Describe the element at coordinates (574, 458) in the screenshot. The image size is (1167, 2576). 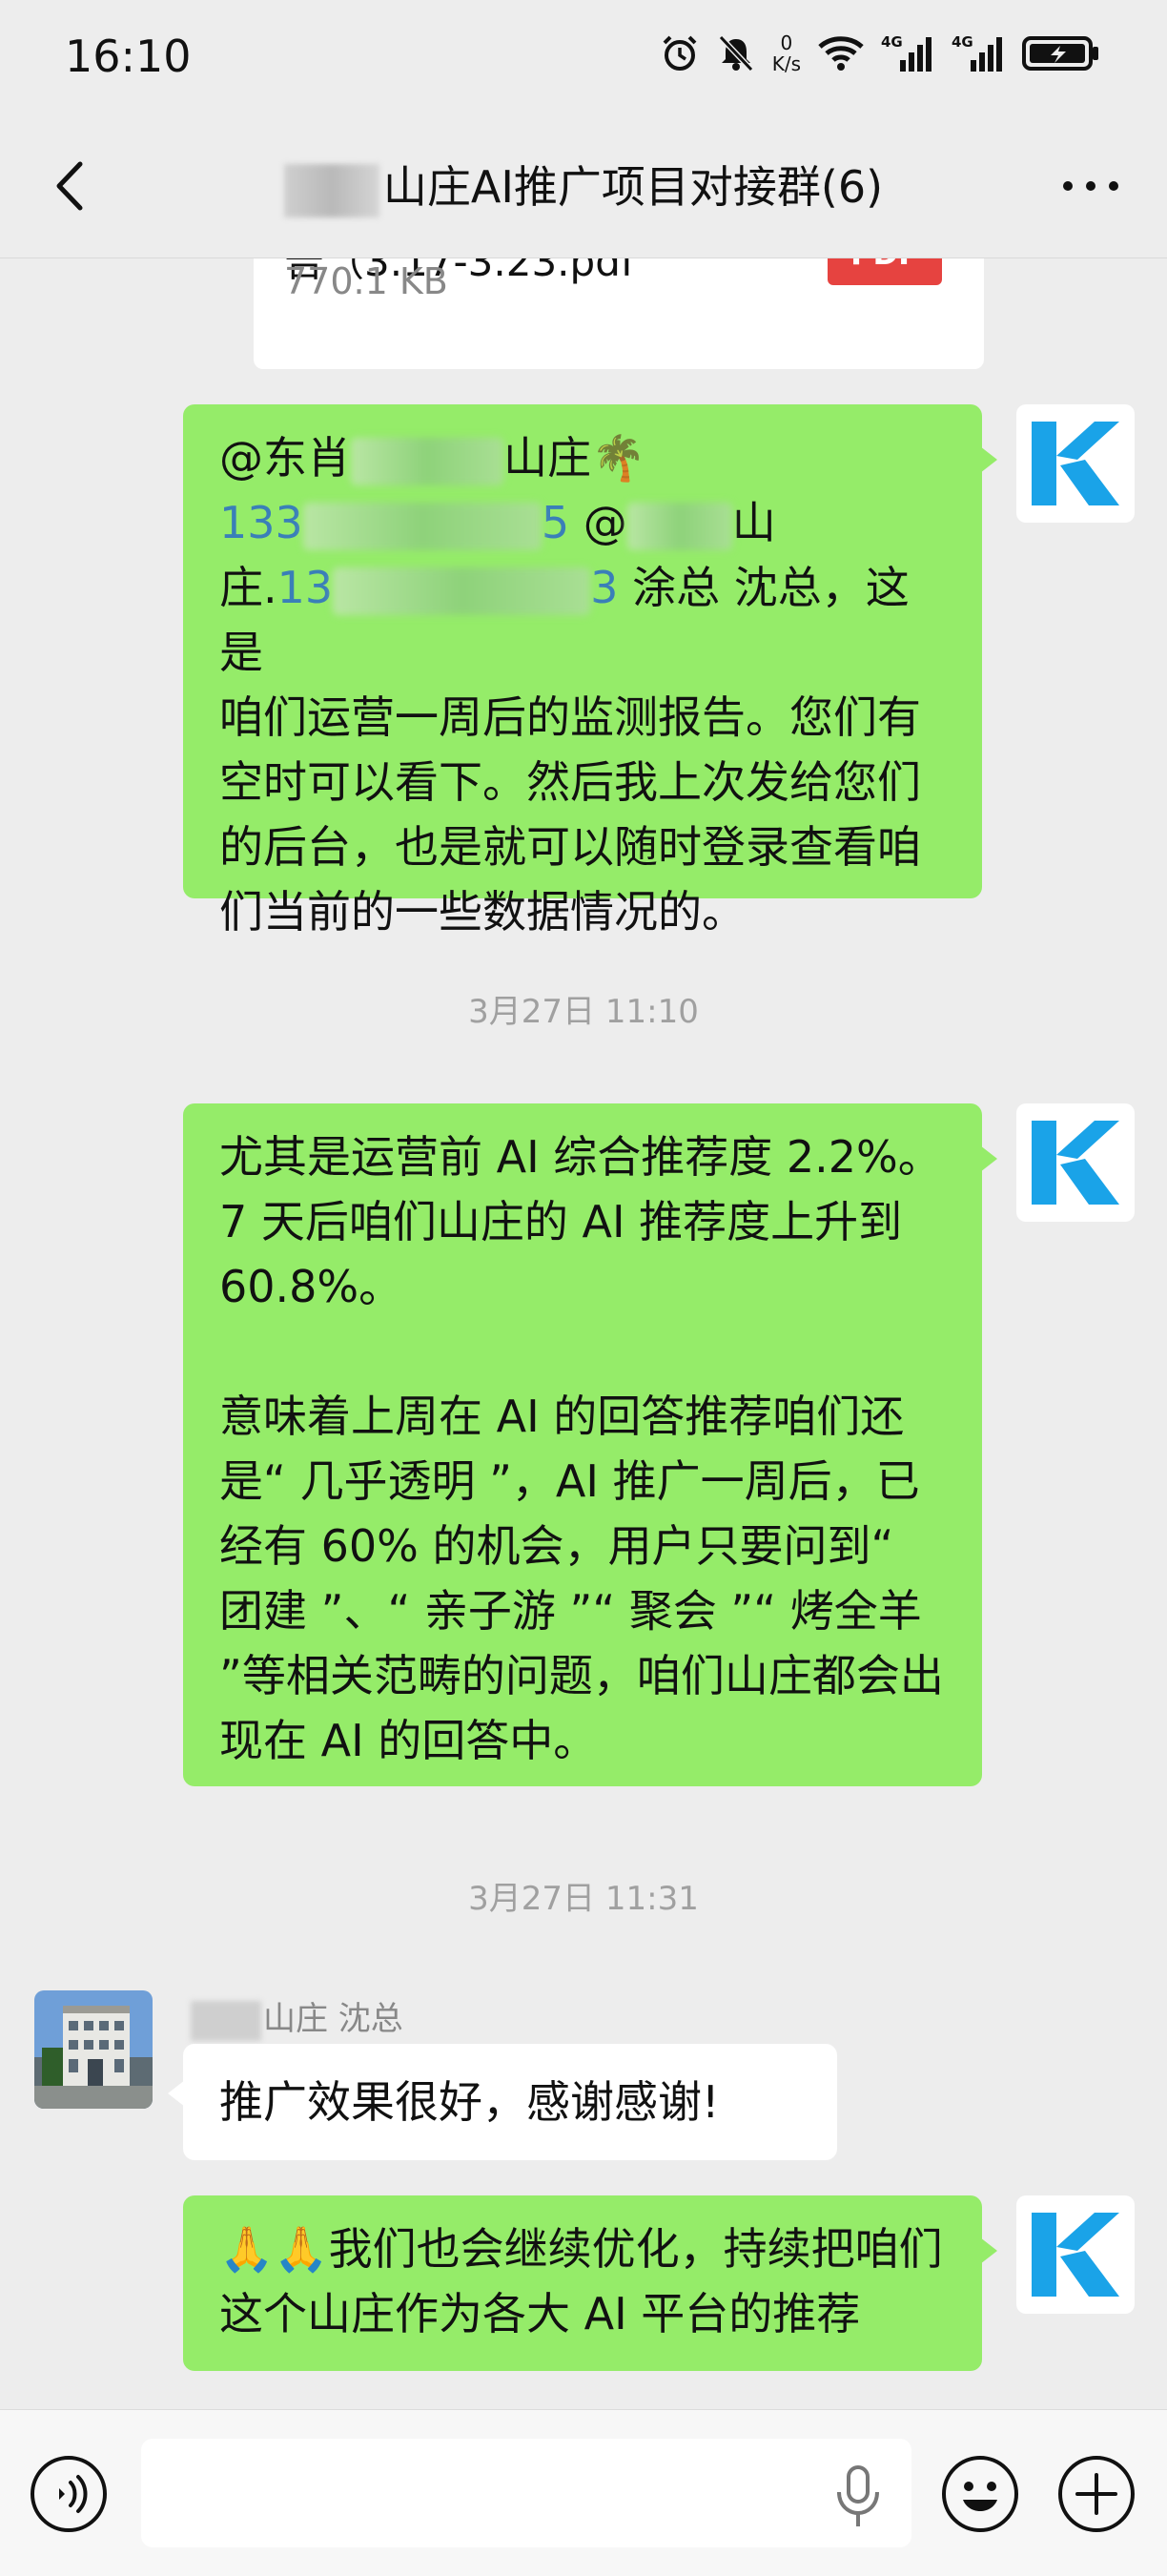
I see `mention-suffix: 山庄🌴` at that location.